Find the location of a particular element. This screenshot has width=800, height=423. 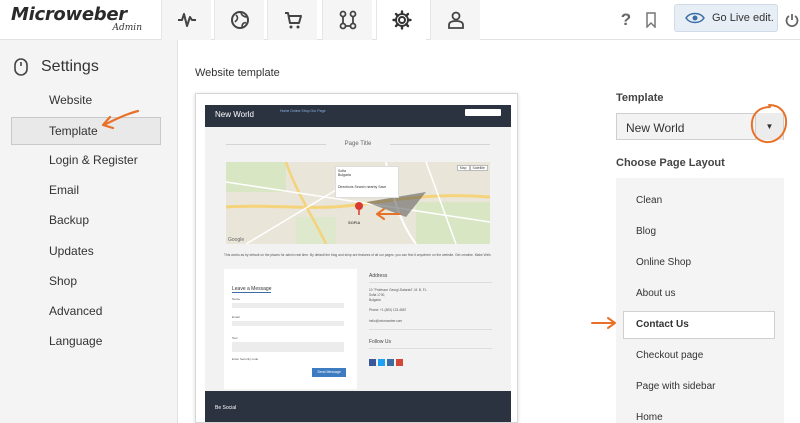

form-label-email: Email is located at coordinates (236, 317).